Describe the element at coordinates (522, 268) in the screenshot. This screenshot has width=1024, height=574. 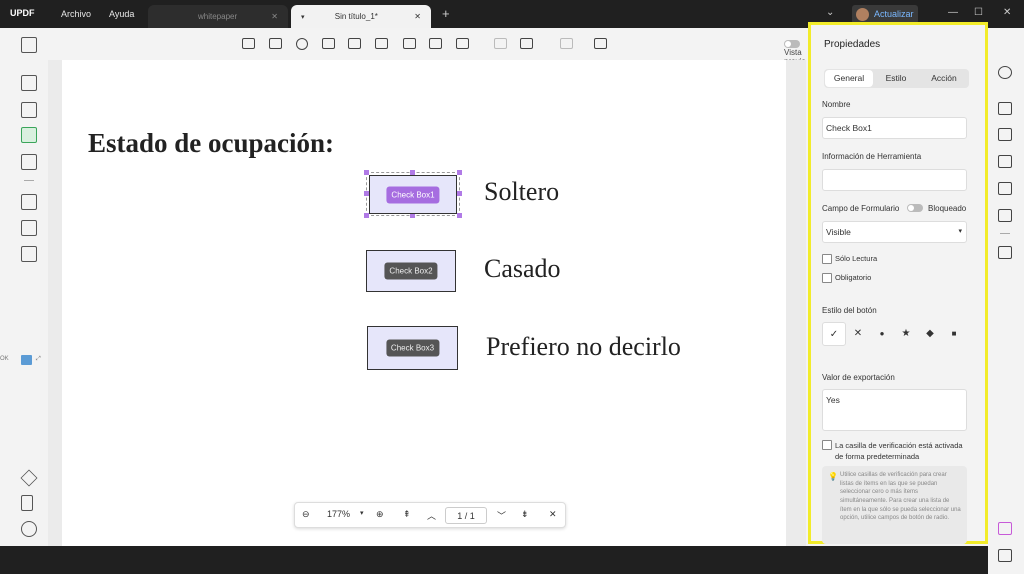
I see `option-label-2: Casado` at that location.